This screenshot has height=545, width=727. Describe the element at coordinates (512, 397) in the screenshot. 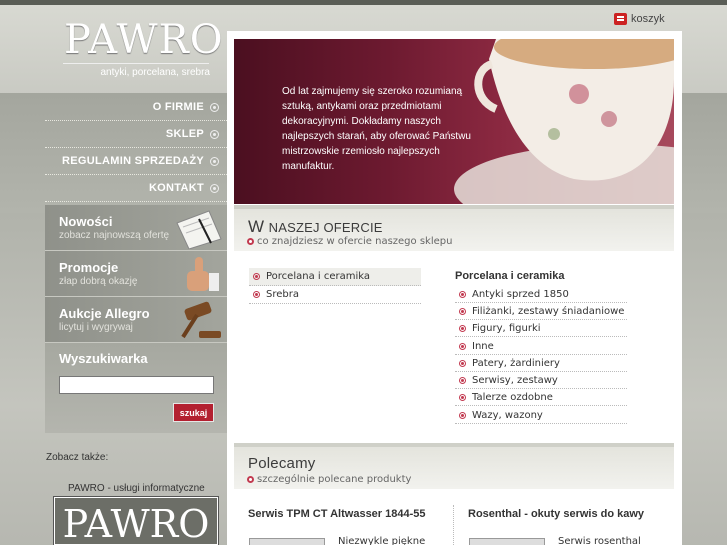

I see `subcategory-label: Talerze ozdobne` at that location.